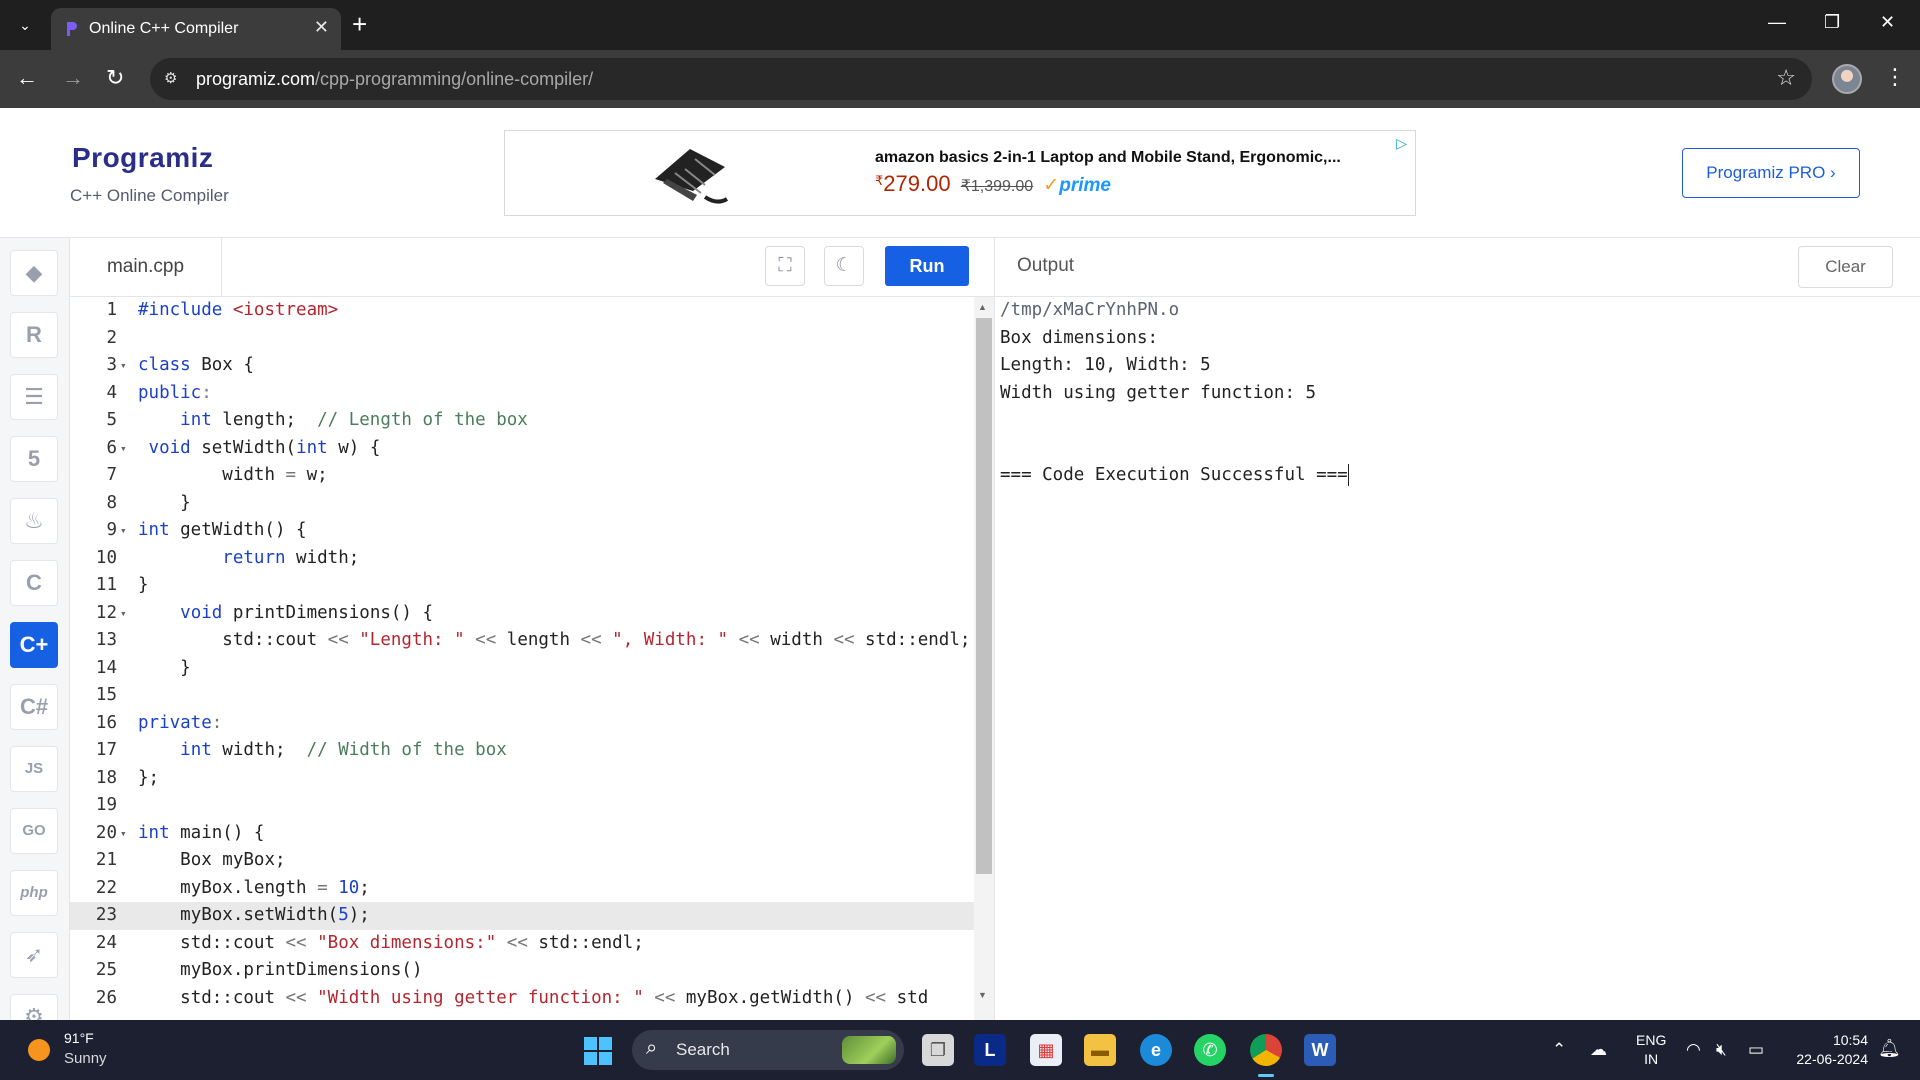  What do you see at coordinates (1832, 22) in the screenshot?
I see `restore-icon: ❐` at bounding box center [1832, 22].